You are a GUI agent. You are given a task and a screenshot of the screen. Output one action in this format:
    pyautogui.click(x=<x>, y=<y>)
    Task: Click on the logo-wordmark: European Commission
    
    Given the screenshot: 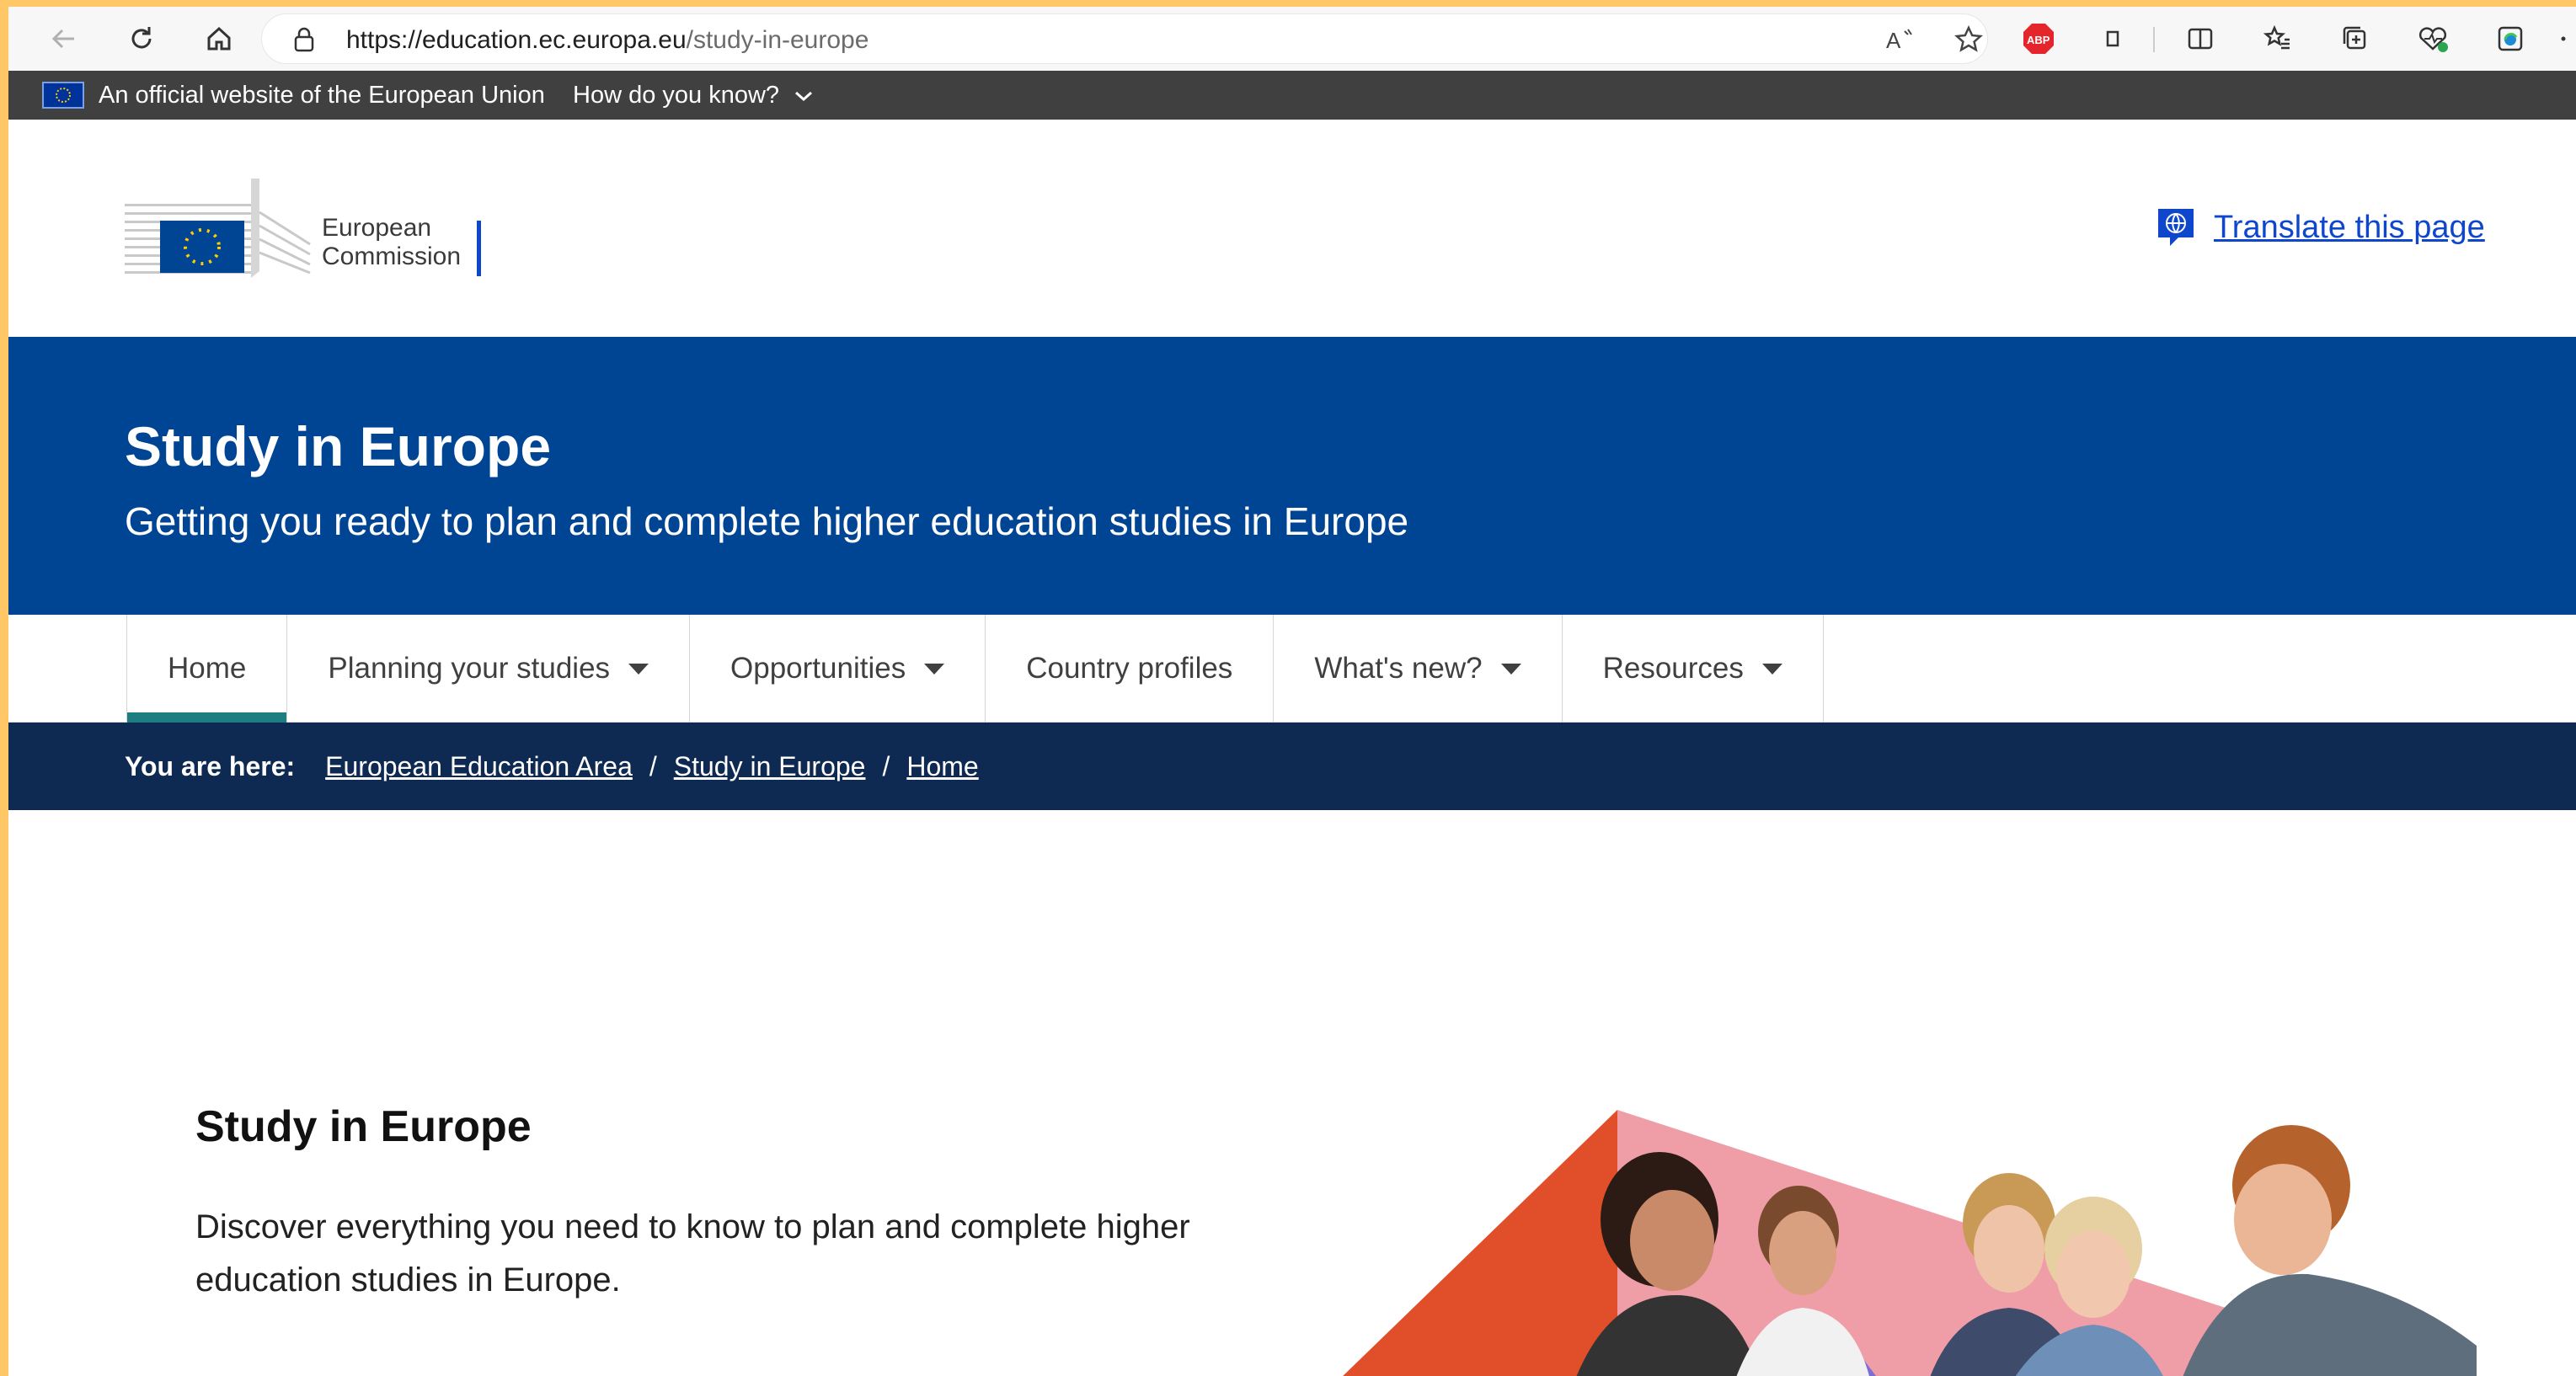 What is the action you would take?
    pyautogui.click(x=391, y=242)
    